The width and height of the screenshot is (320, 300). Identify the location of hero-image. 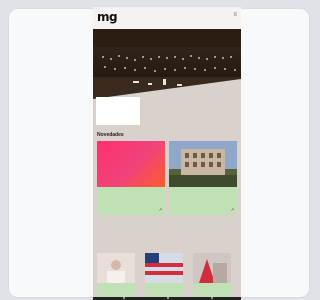
(167, 64).